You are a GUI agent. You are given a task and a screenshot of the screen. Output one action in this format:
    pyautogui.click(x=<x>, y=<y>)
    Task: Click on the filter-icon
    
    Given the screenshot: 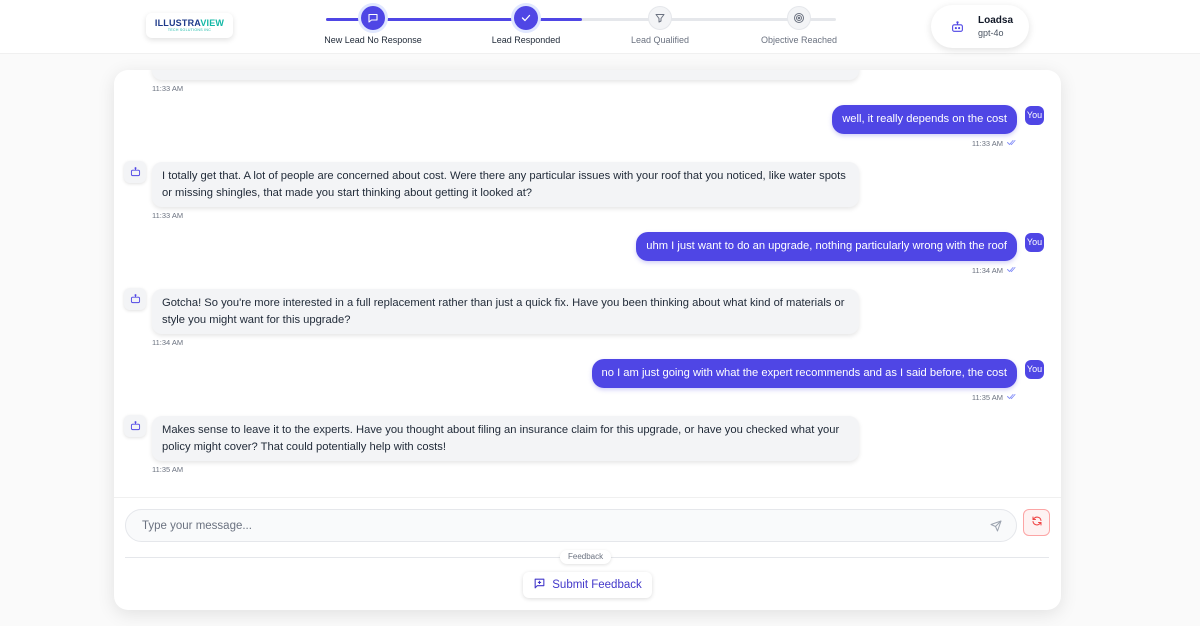 What is the action you would take?
    pyautogui.click(x=660, y=18)
    